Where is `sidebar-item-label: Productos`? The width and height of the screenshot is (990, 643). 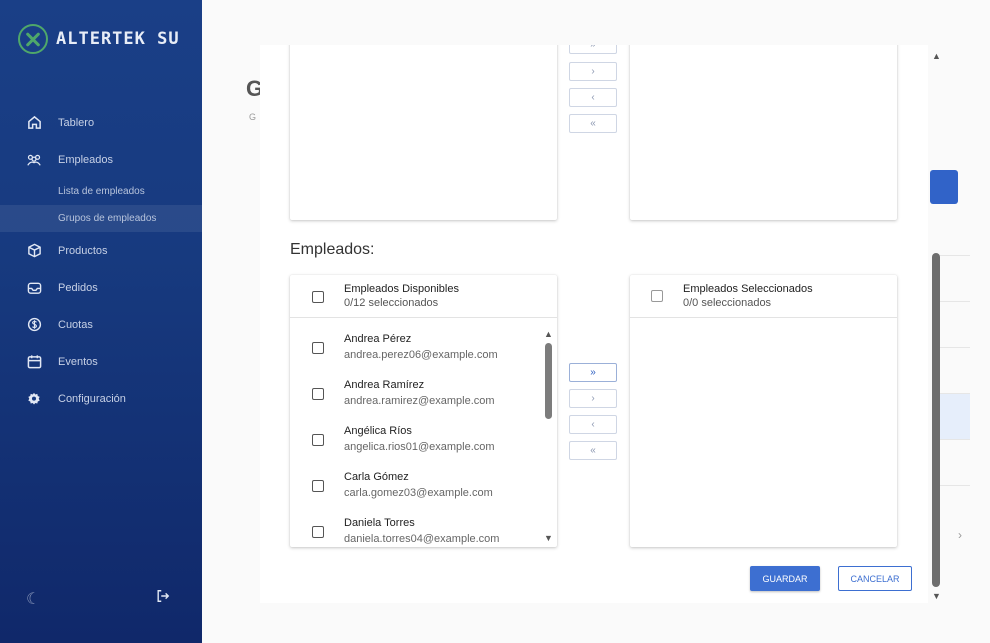
sidebar-item-label: Productos is located at coordinates (83, 250).